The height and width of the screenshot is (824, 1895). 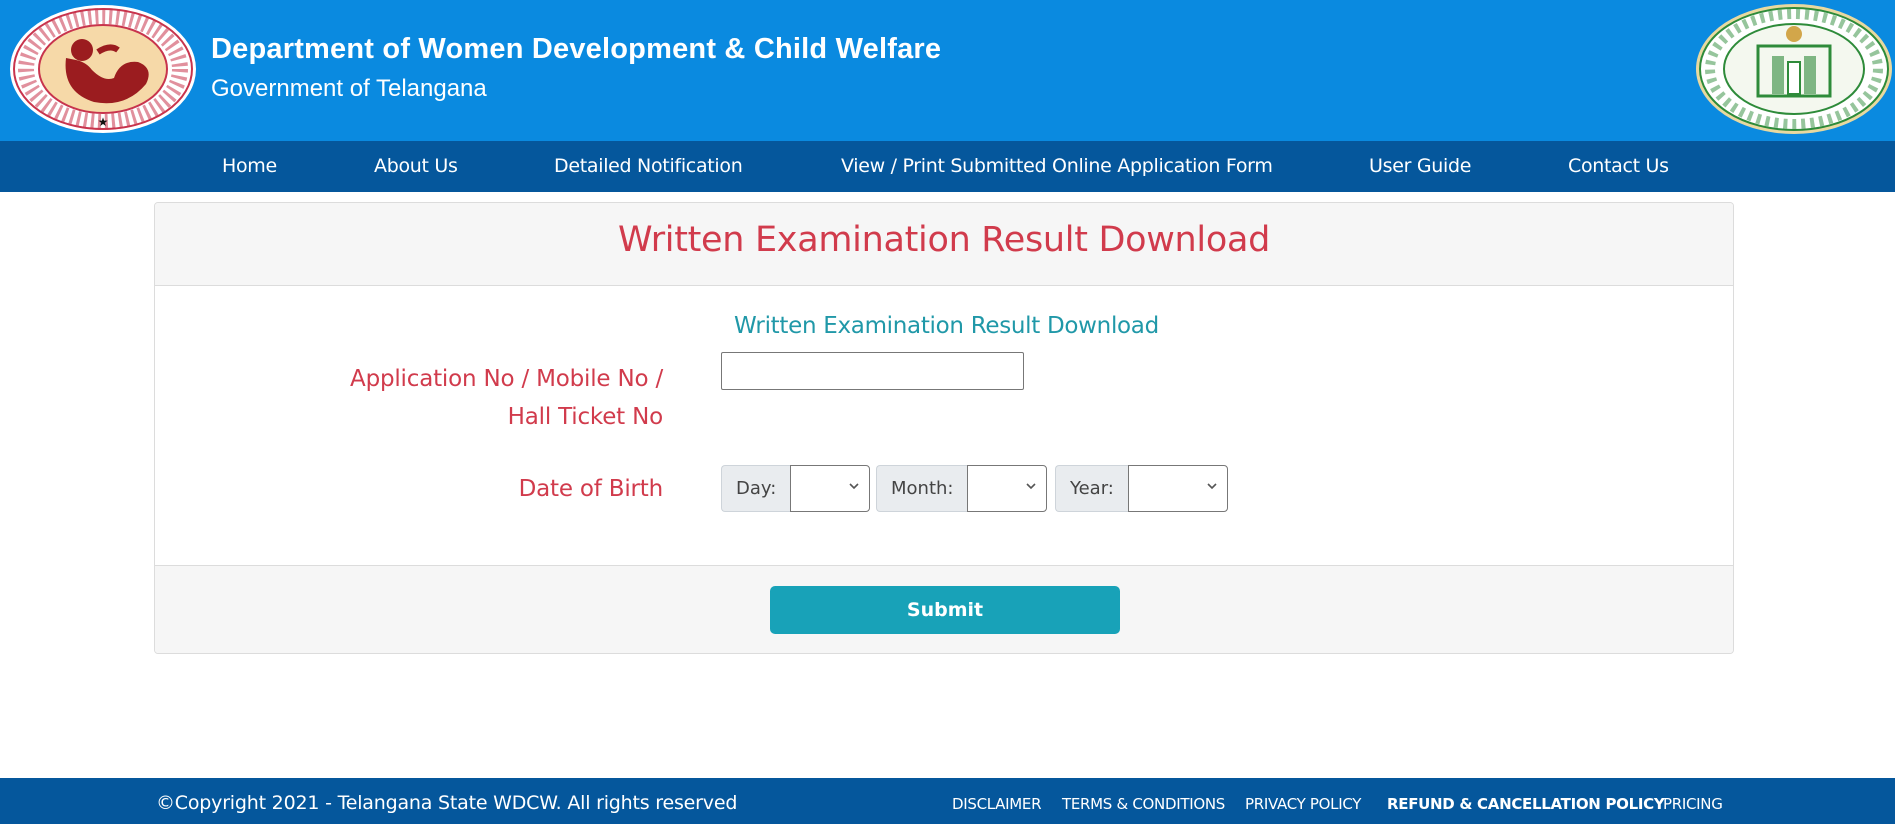 I want to click on card-header: Written Examination Result Download, so click(x=944, y=244).